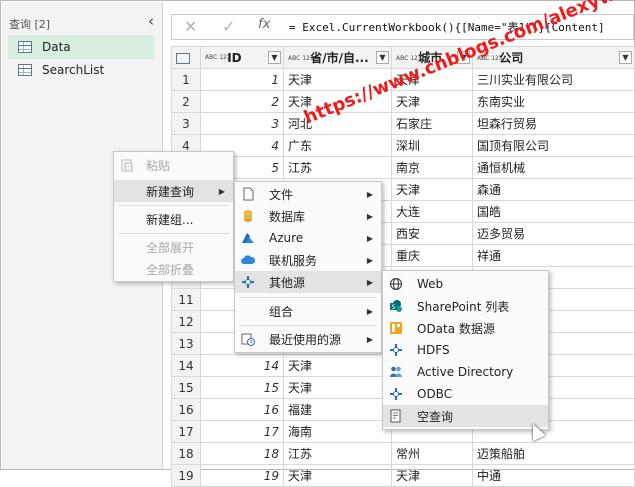 Image resolution: width=635 pixels, height=487 pixels. I want to click on collapse-pane-button: ‹, so click(151, 21).